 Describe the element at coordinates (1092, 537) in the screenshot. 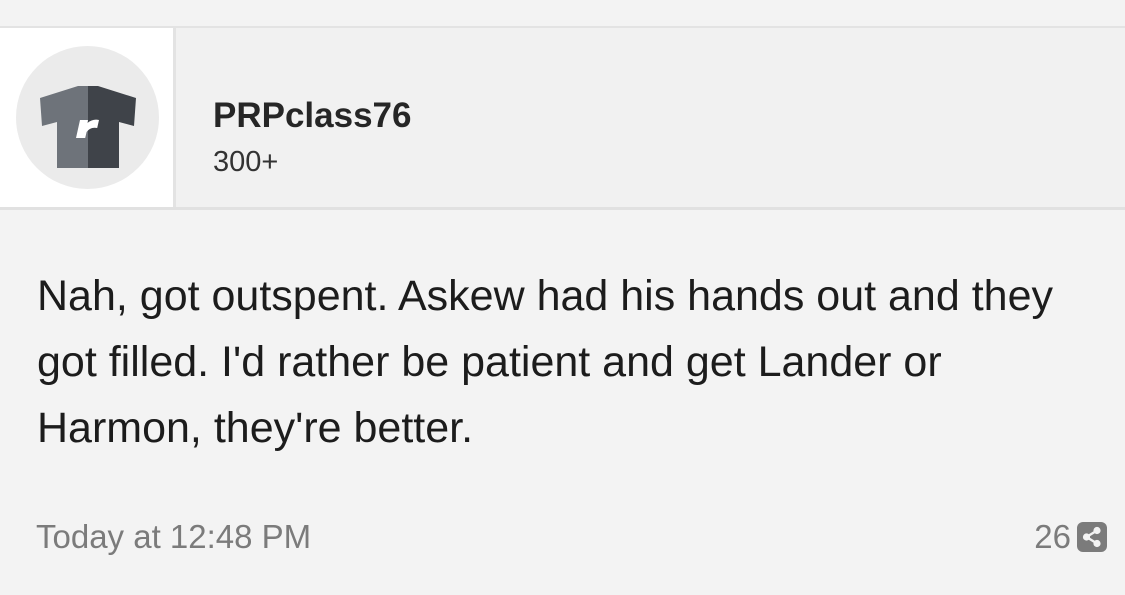

I see `share-icon` at that location.